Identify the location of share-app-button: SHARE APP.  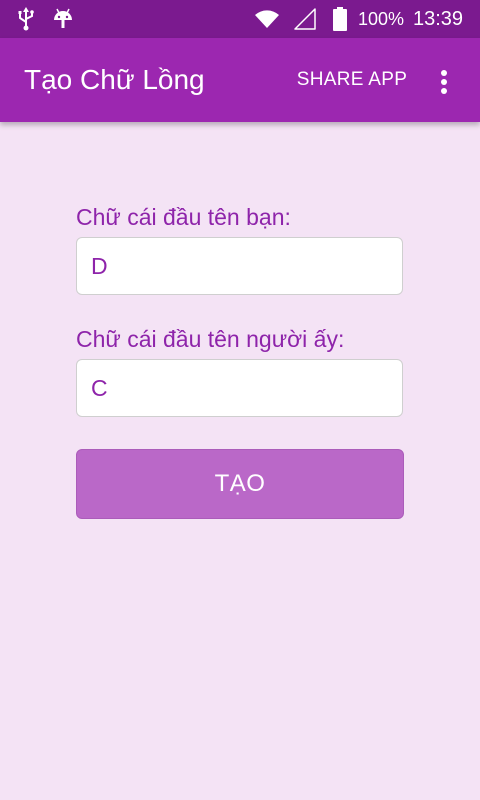
(352, 80).